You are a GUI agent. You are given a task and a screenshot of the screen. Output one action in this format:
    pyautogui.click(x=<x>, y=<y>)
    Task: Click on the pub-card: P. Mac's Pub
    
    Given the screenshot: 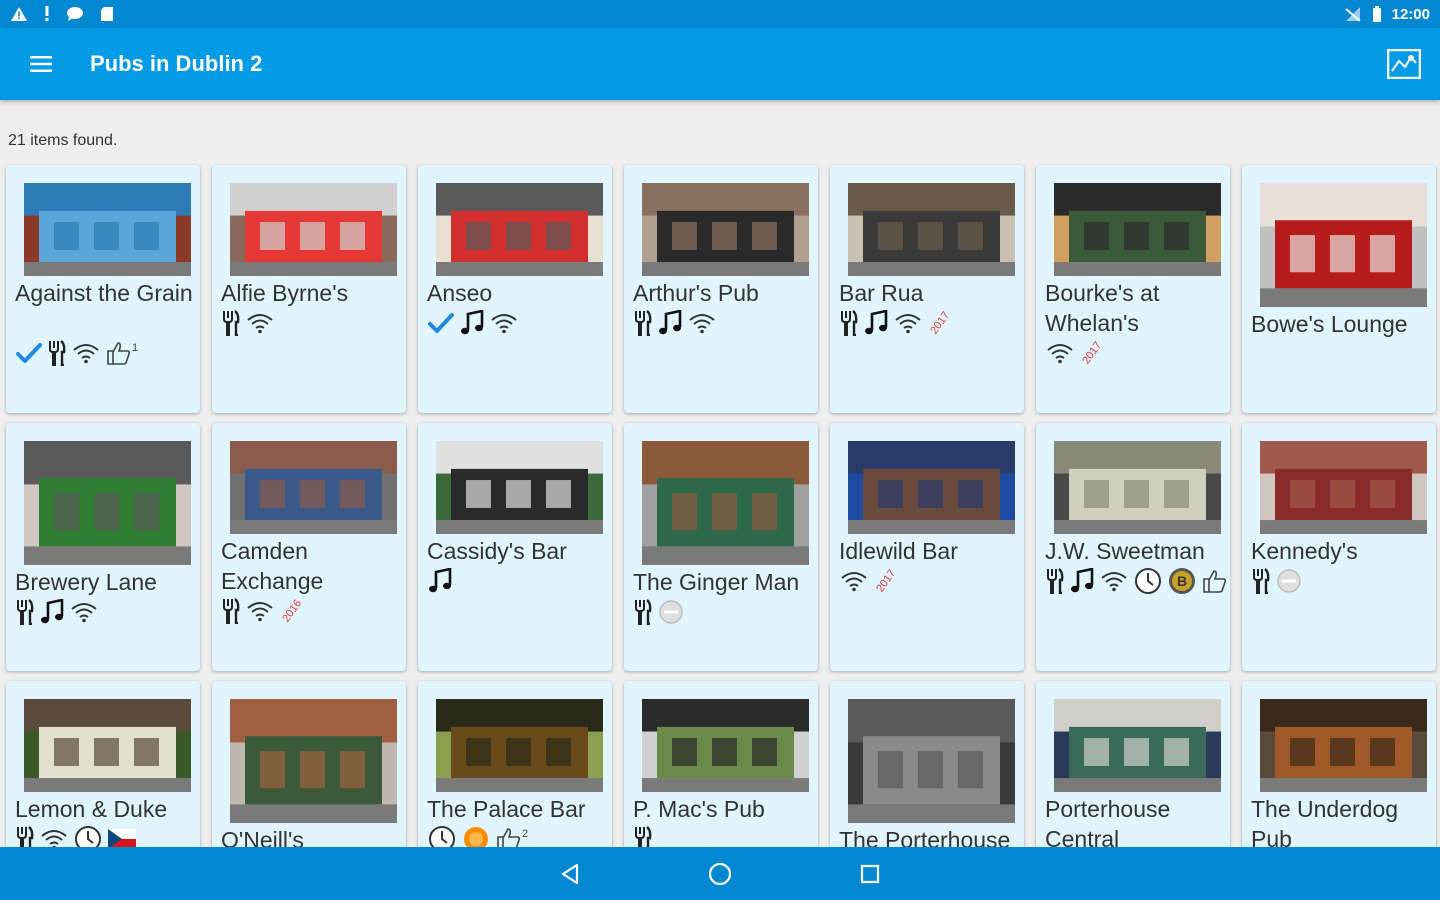 What is the action you would take?
    pyautogui.click(x=721, y=764)
    